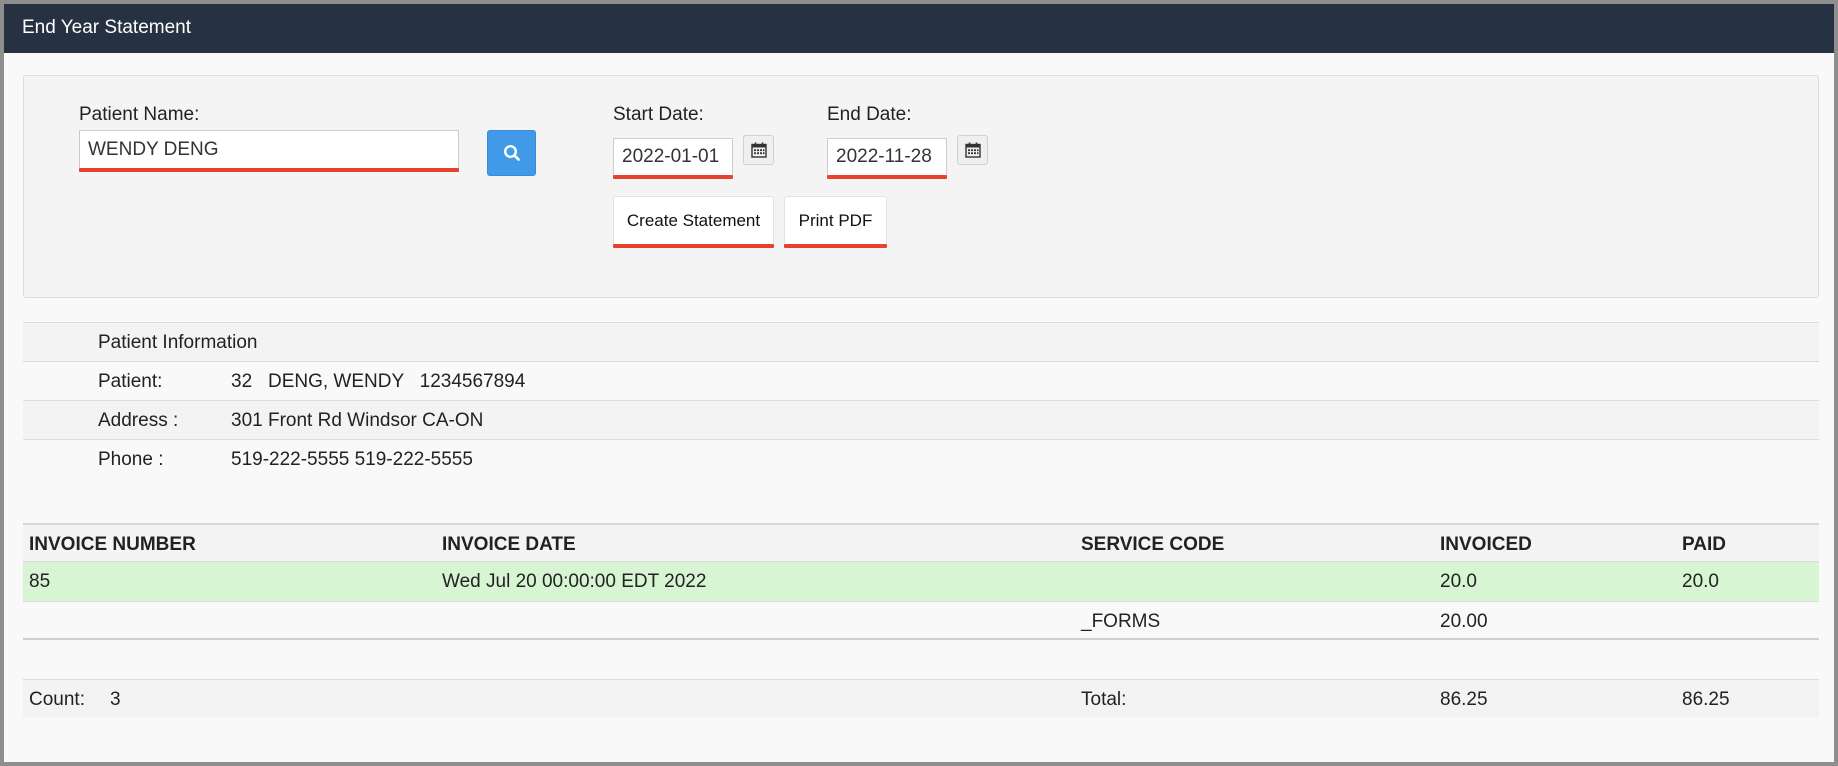  What do you see at coordinates (887, 157) in the screenshot?
I see `end-date-input` at bounding box center [887, 157].